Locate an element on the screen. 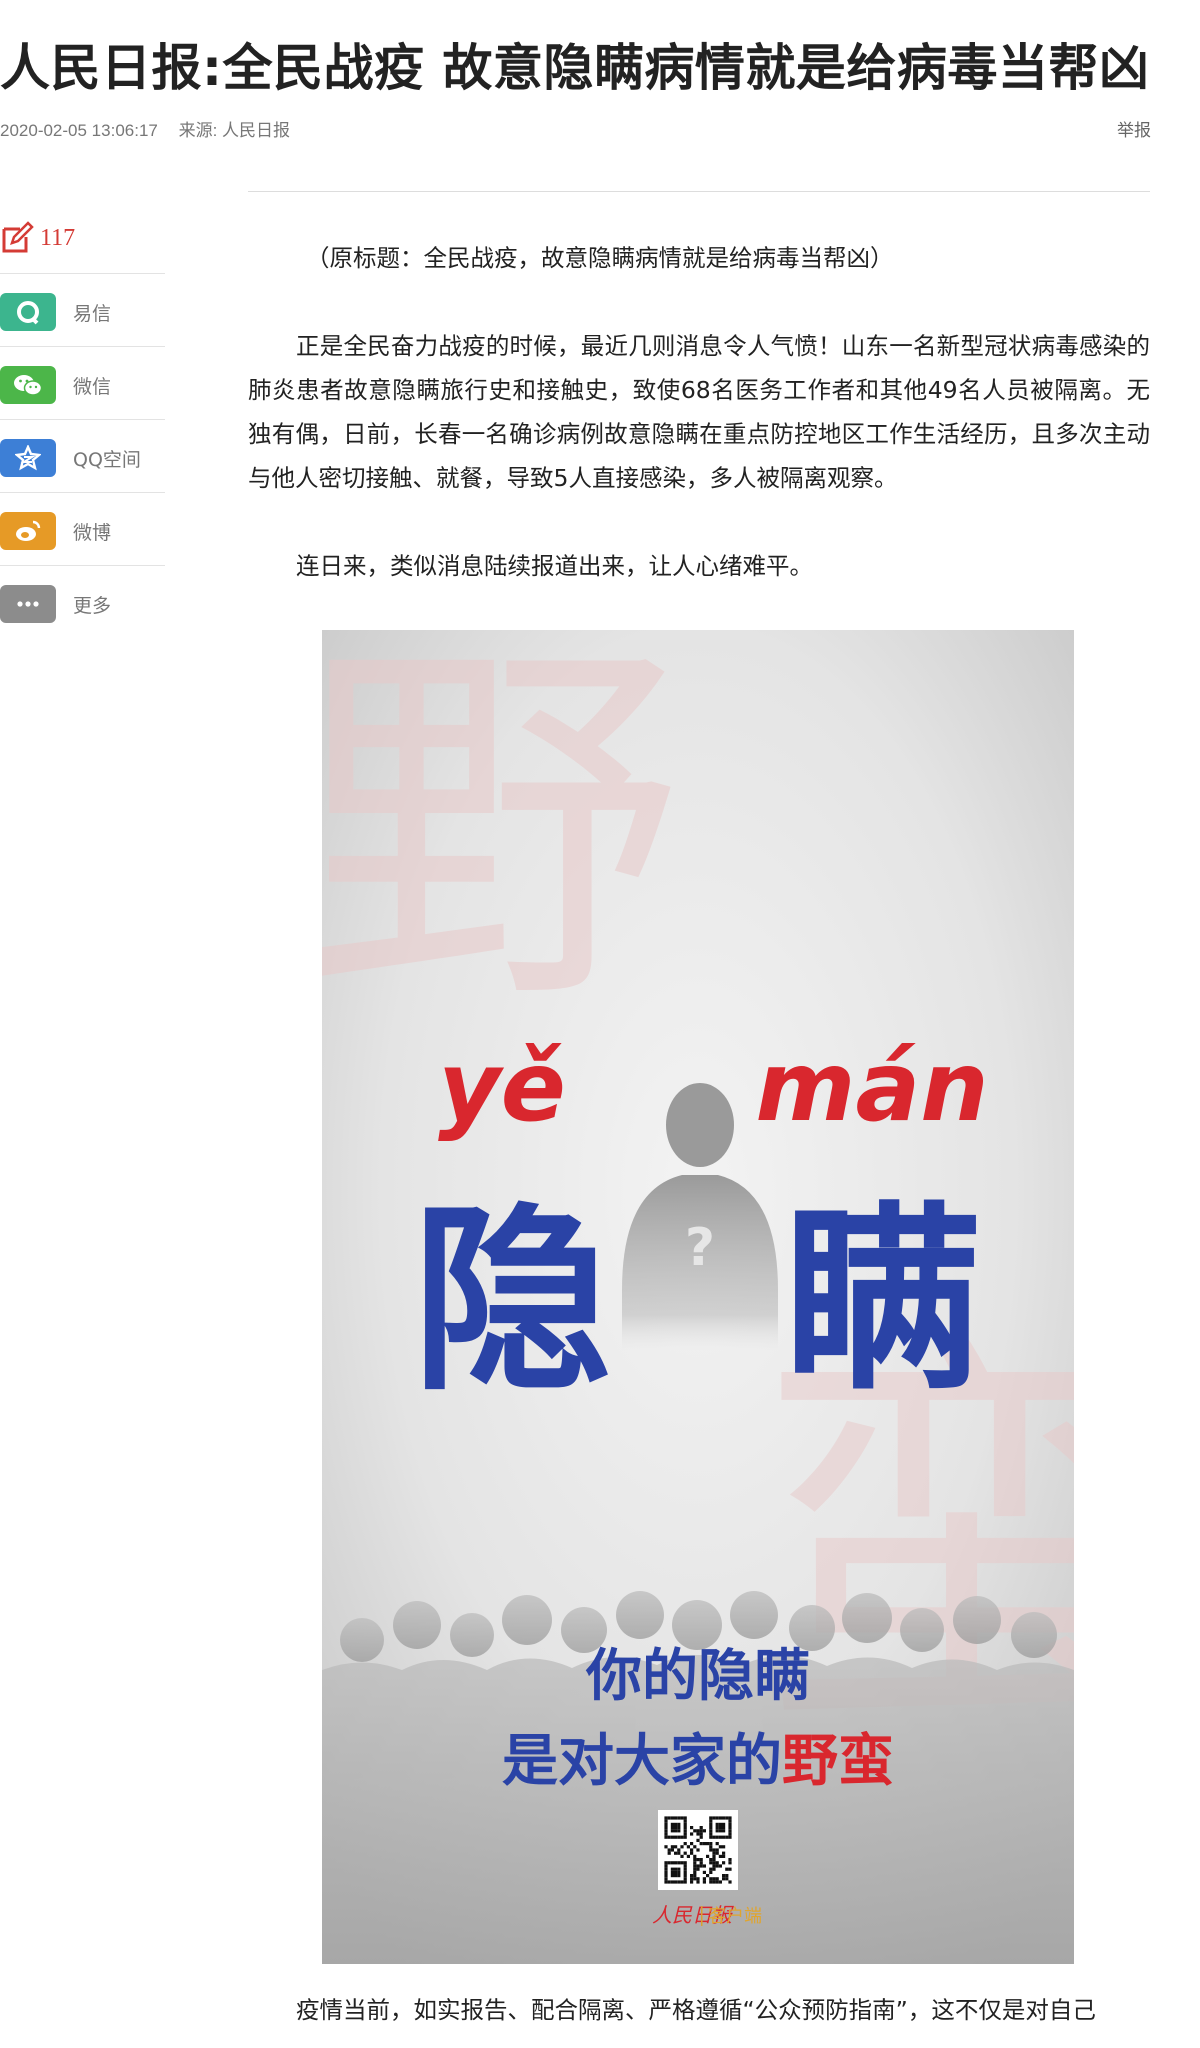 The width and height of the screenshot is (1200, 2048). pinyin-ye: yě is located at coordinates (502, 1087).